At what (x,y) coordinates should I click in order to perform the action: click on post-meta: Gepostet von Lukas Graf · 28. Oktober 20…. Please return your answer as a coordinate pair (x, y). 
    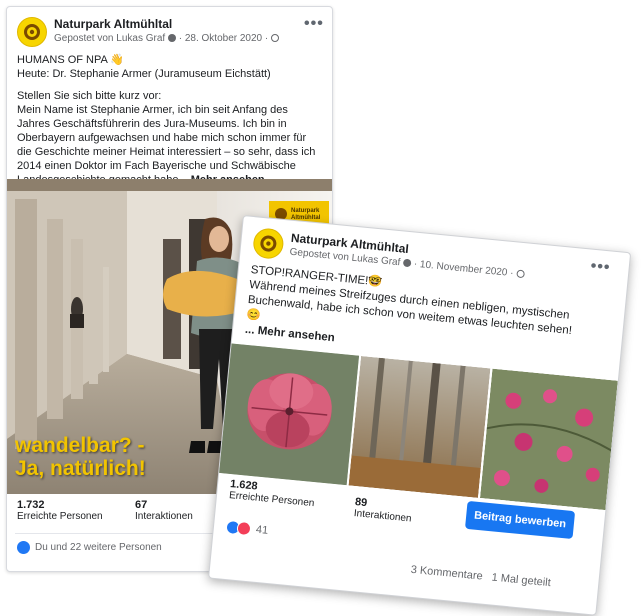
    Looking at the image, I should click on (167, 38).